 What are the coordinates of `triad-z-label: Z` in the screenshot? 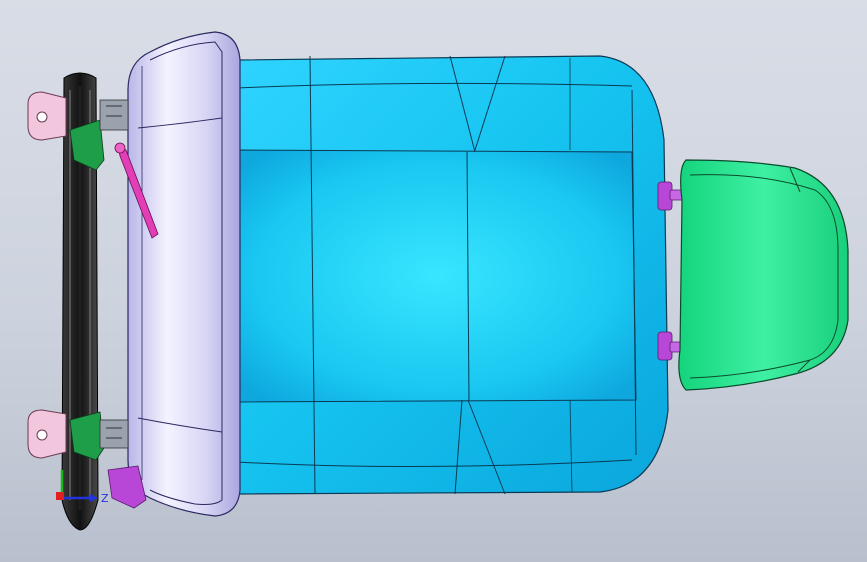 It's located at (105, 498).